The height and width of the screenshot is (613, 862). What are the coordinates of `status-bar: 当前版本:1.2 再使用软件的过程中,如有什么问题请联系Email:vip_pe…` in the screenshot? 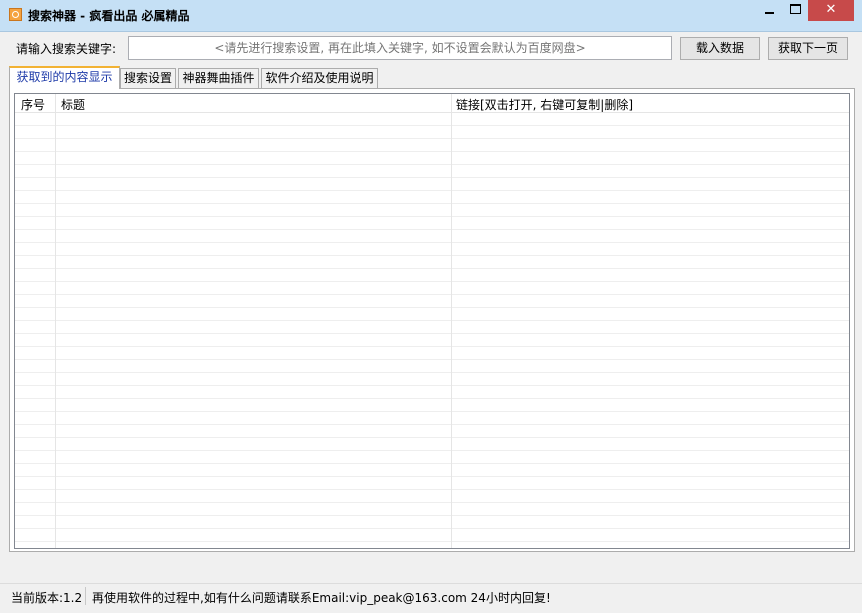 It's located at (431, 598).